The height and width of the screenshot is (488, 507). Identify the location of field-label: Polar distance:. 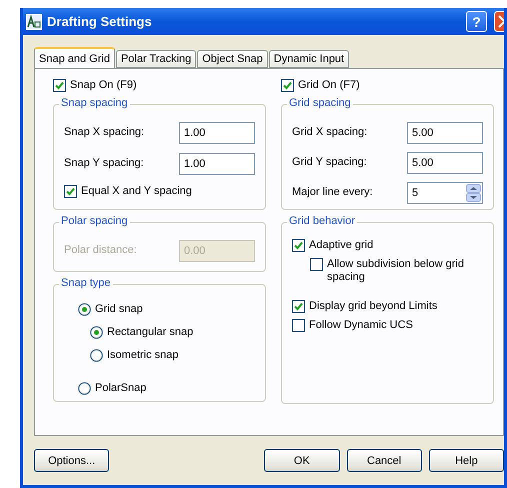
(100, 250).